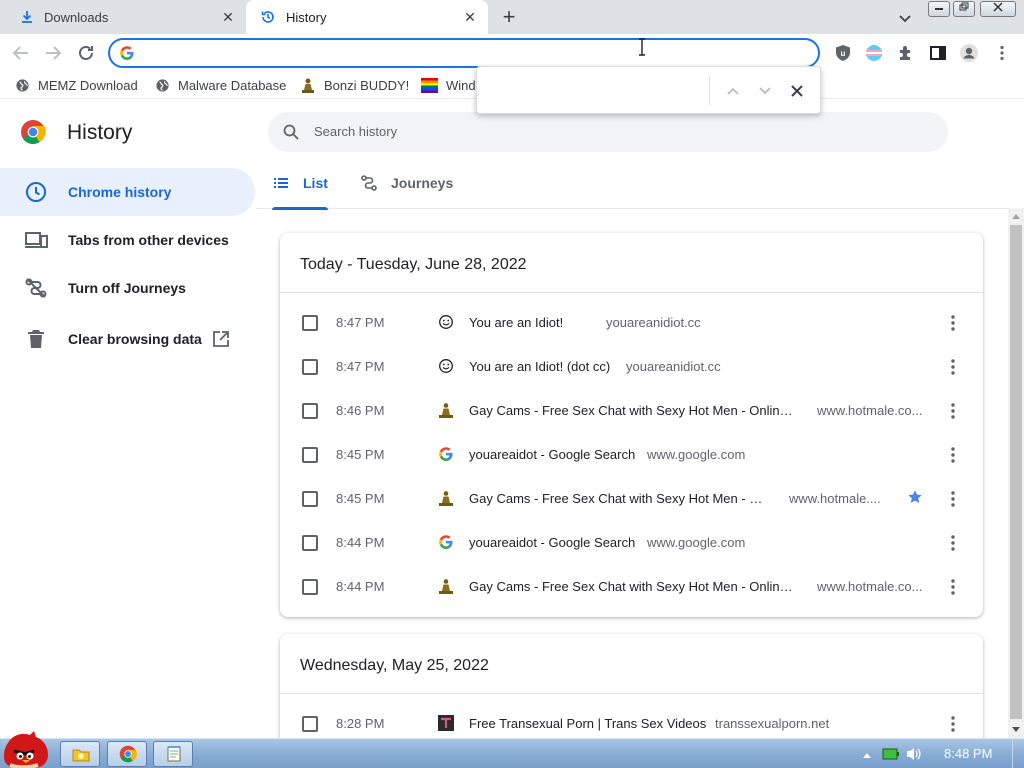  What do you see at coordinates (587, 723) in the screenshot?
I see `entry-title: Free Transexual Porn | Trans Sex Videos` at bounding box center [587, 723].